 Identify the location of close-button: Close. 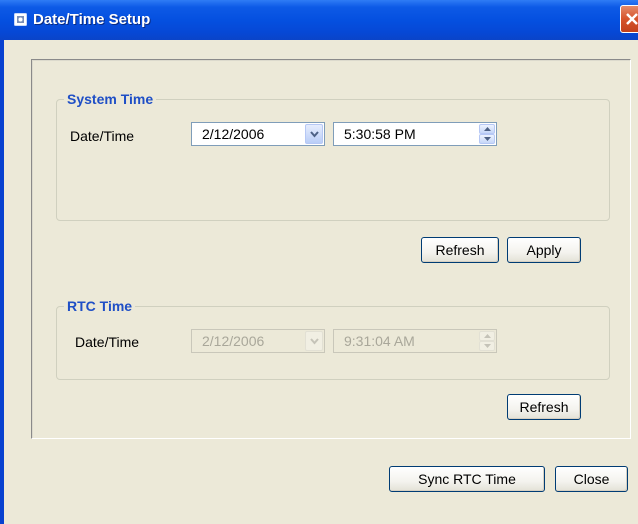
(591, 479).